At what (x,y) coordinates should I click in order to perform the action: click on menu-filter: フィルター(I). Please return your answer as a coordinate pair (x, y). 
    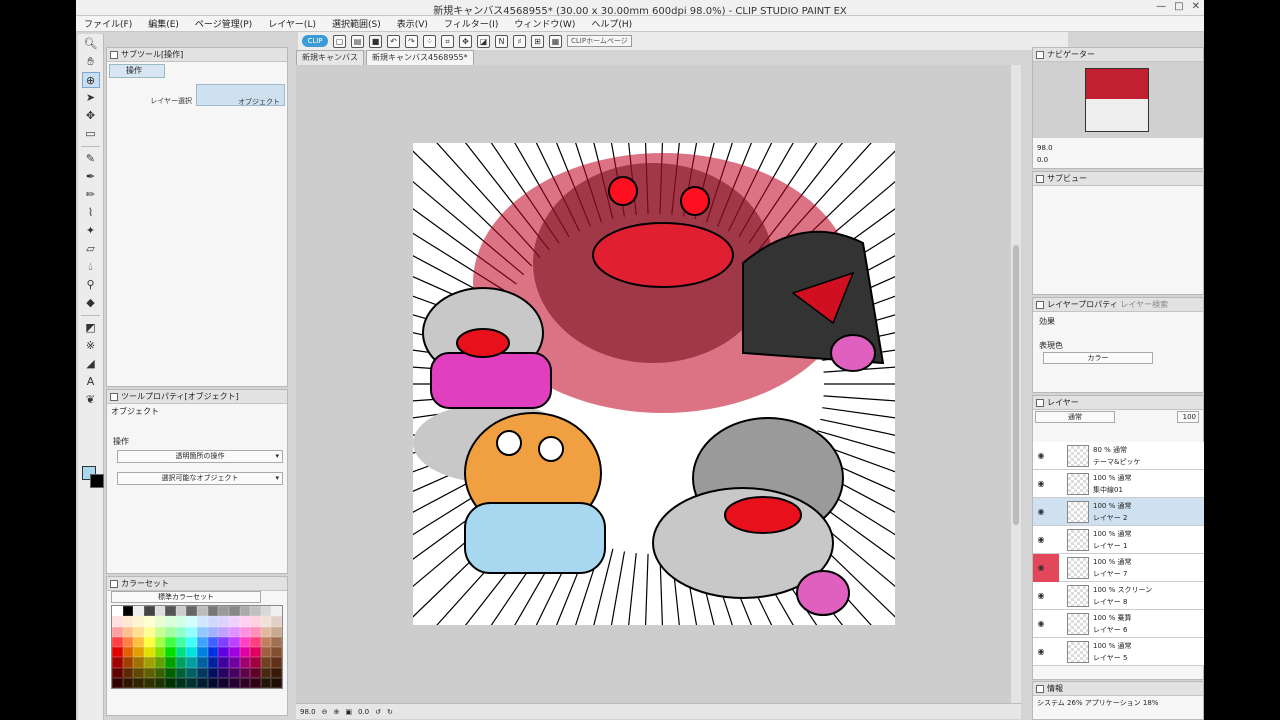
    Looking at the image, I should click on (471, 23).